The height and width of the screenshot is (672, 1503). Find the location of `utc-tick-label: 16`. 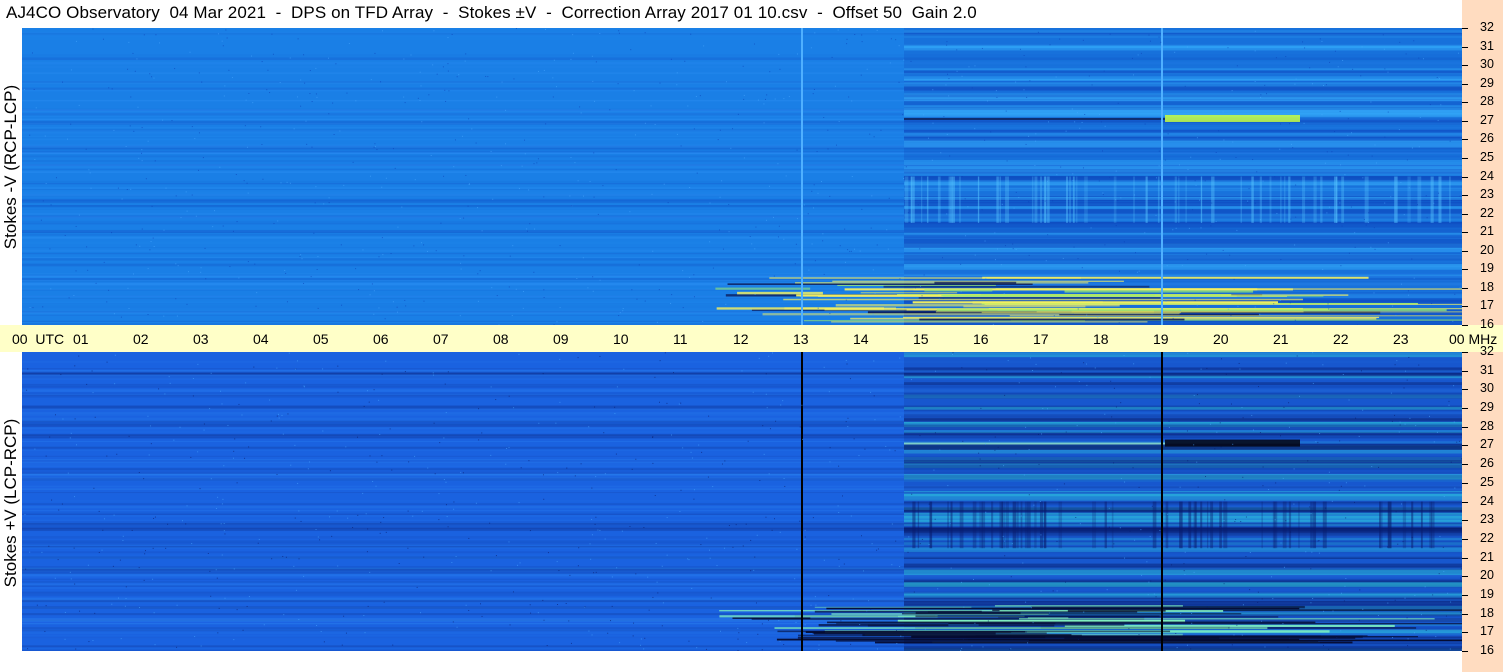

utc-tick-label: 16 is located at coordinates (981, 339).